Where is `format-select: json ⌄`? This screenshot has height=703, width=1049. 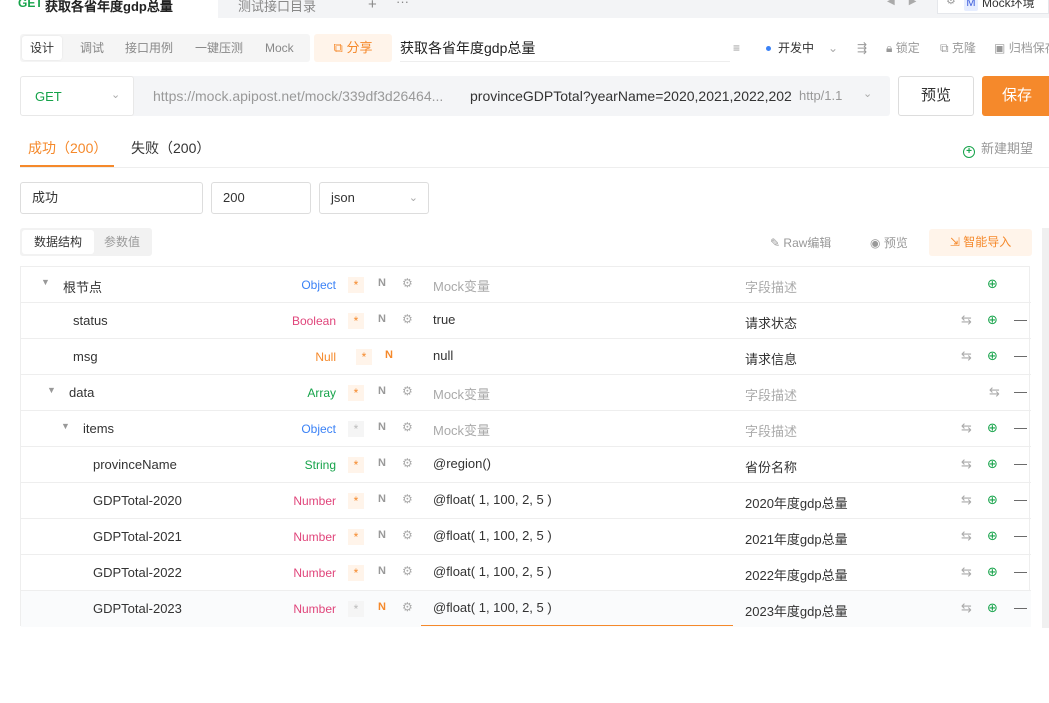 format-select: json ⌄ is located at coordinates (374, 198).